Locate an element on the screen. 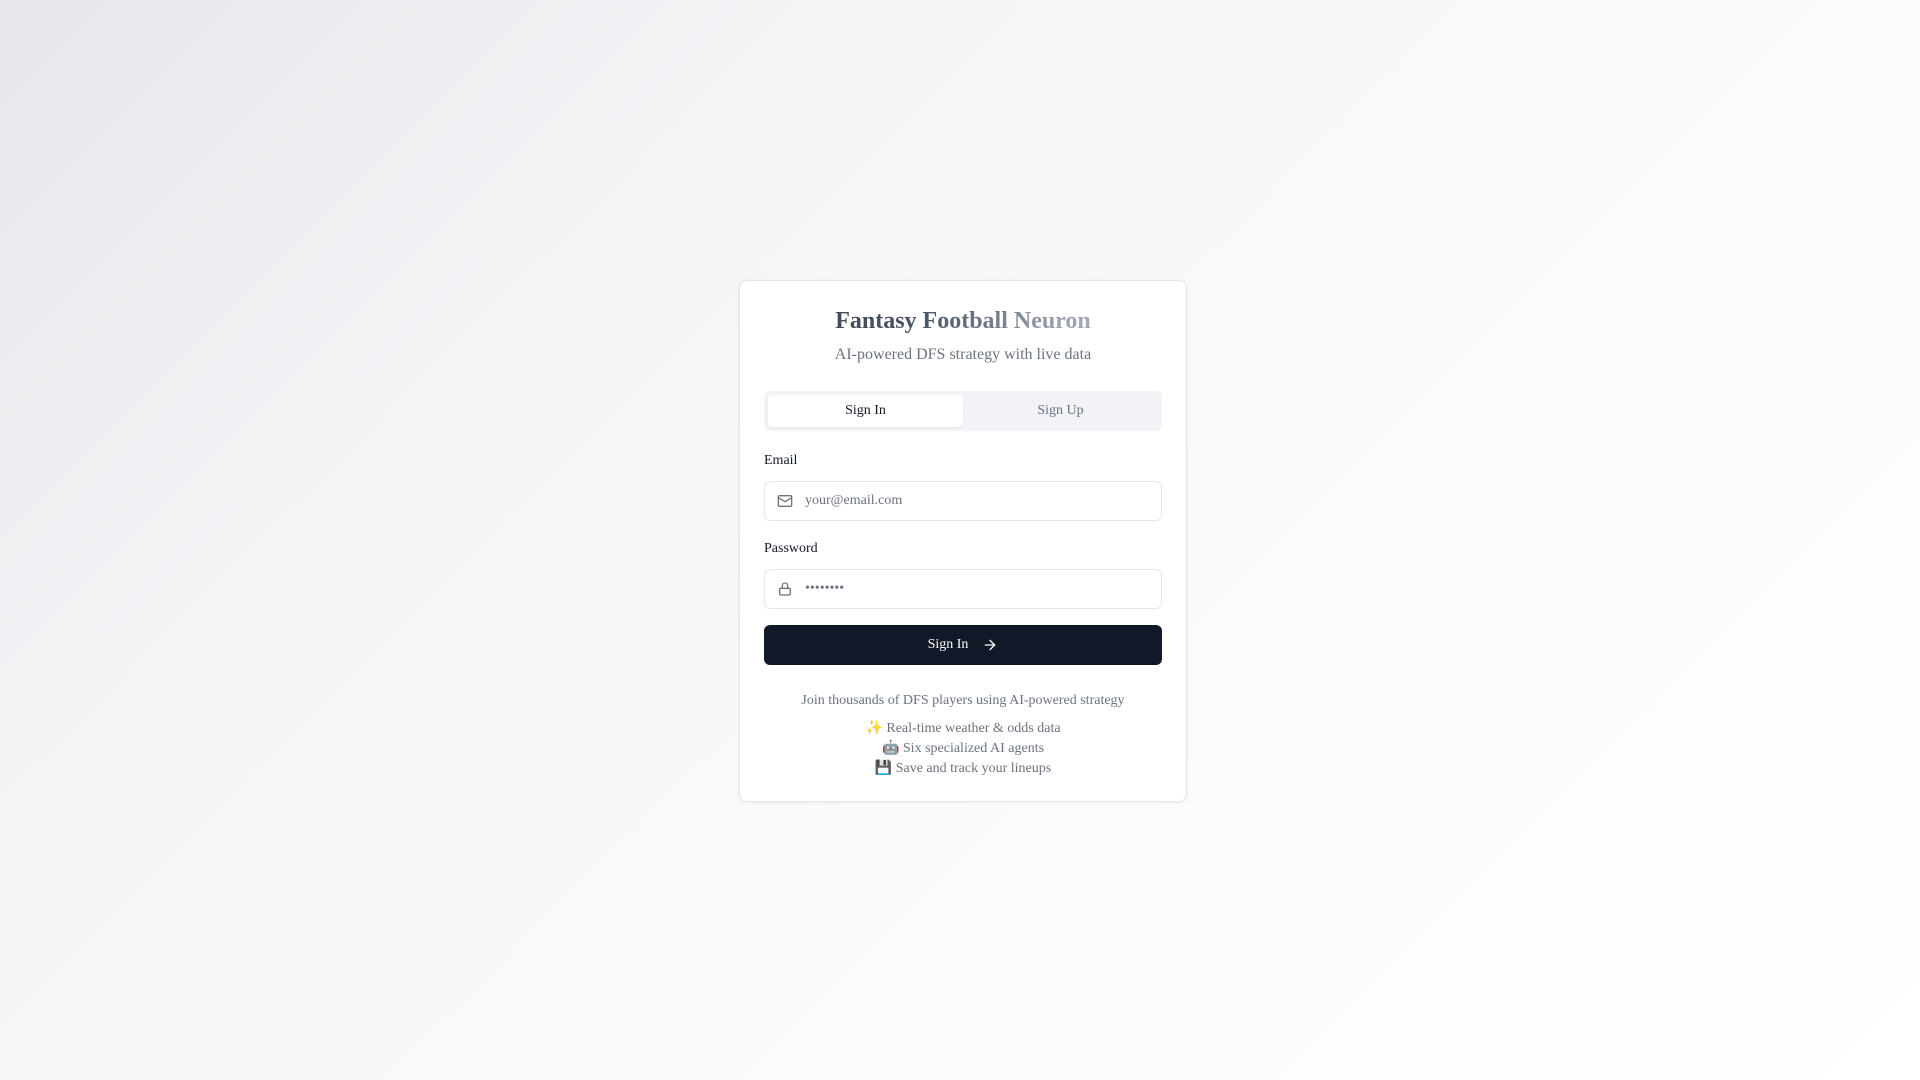  auth-tabs: Sign In Sign Up is located at coordinates (963, 411).